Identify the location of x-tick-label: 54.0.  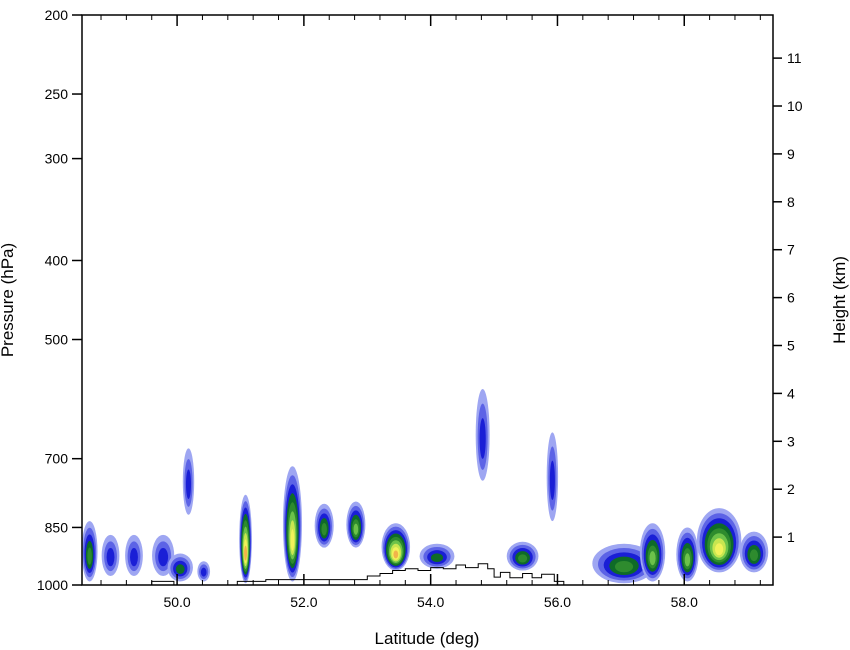
(430, 602).